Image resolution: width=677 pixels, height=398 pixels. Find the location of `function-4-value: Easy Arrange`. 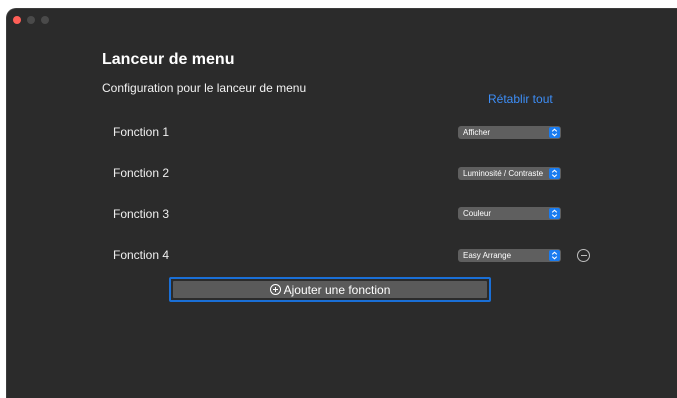

function-4-value: Easy Arrange is located at coordinates (487, 255).